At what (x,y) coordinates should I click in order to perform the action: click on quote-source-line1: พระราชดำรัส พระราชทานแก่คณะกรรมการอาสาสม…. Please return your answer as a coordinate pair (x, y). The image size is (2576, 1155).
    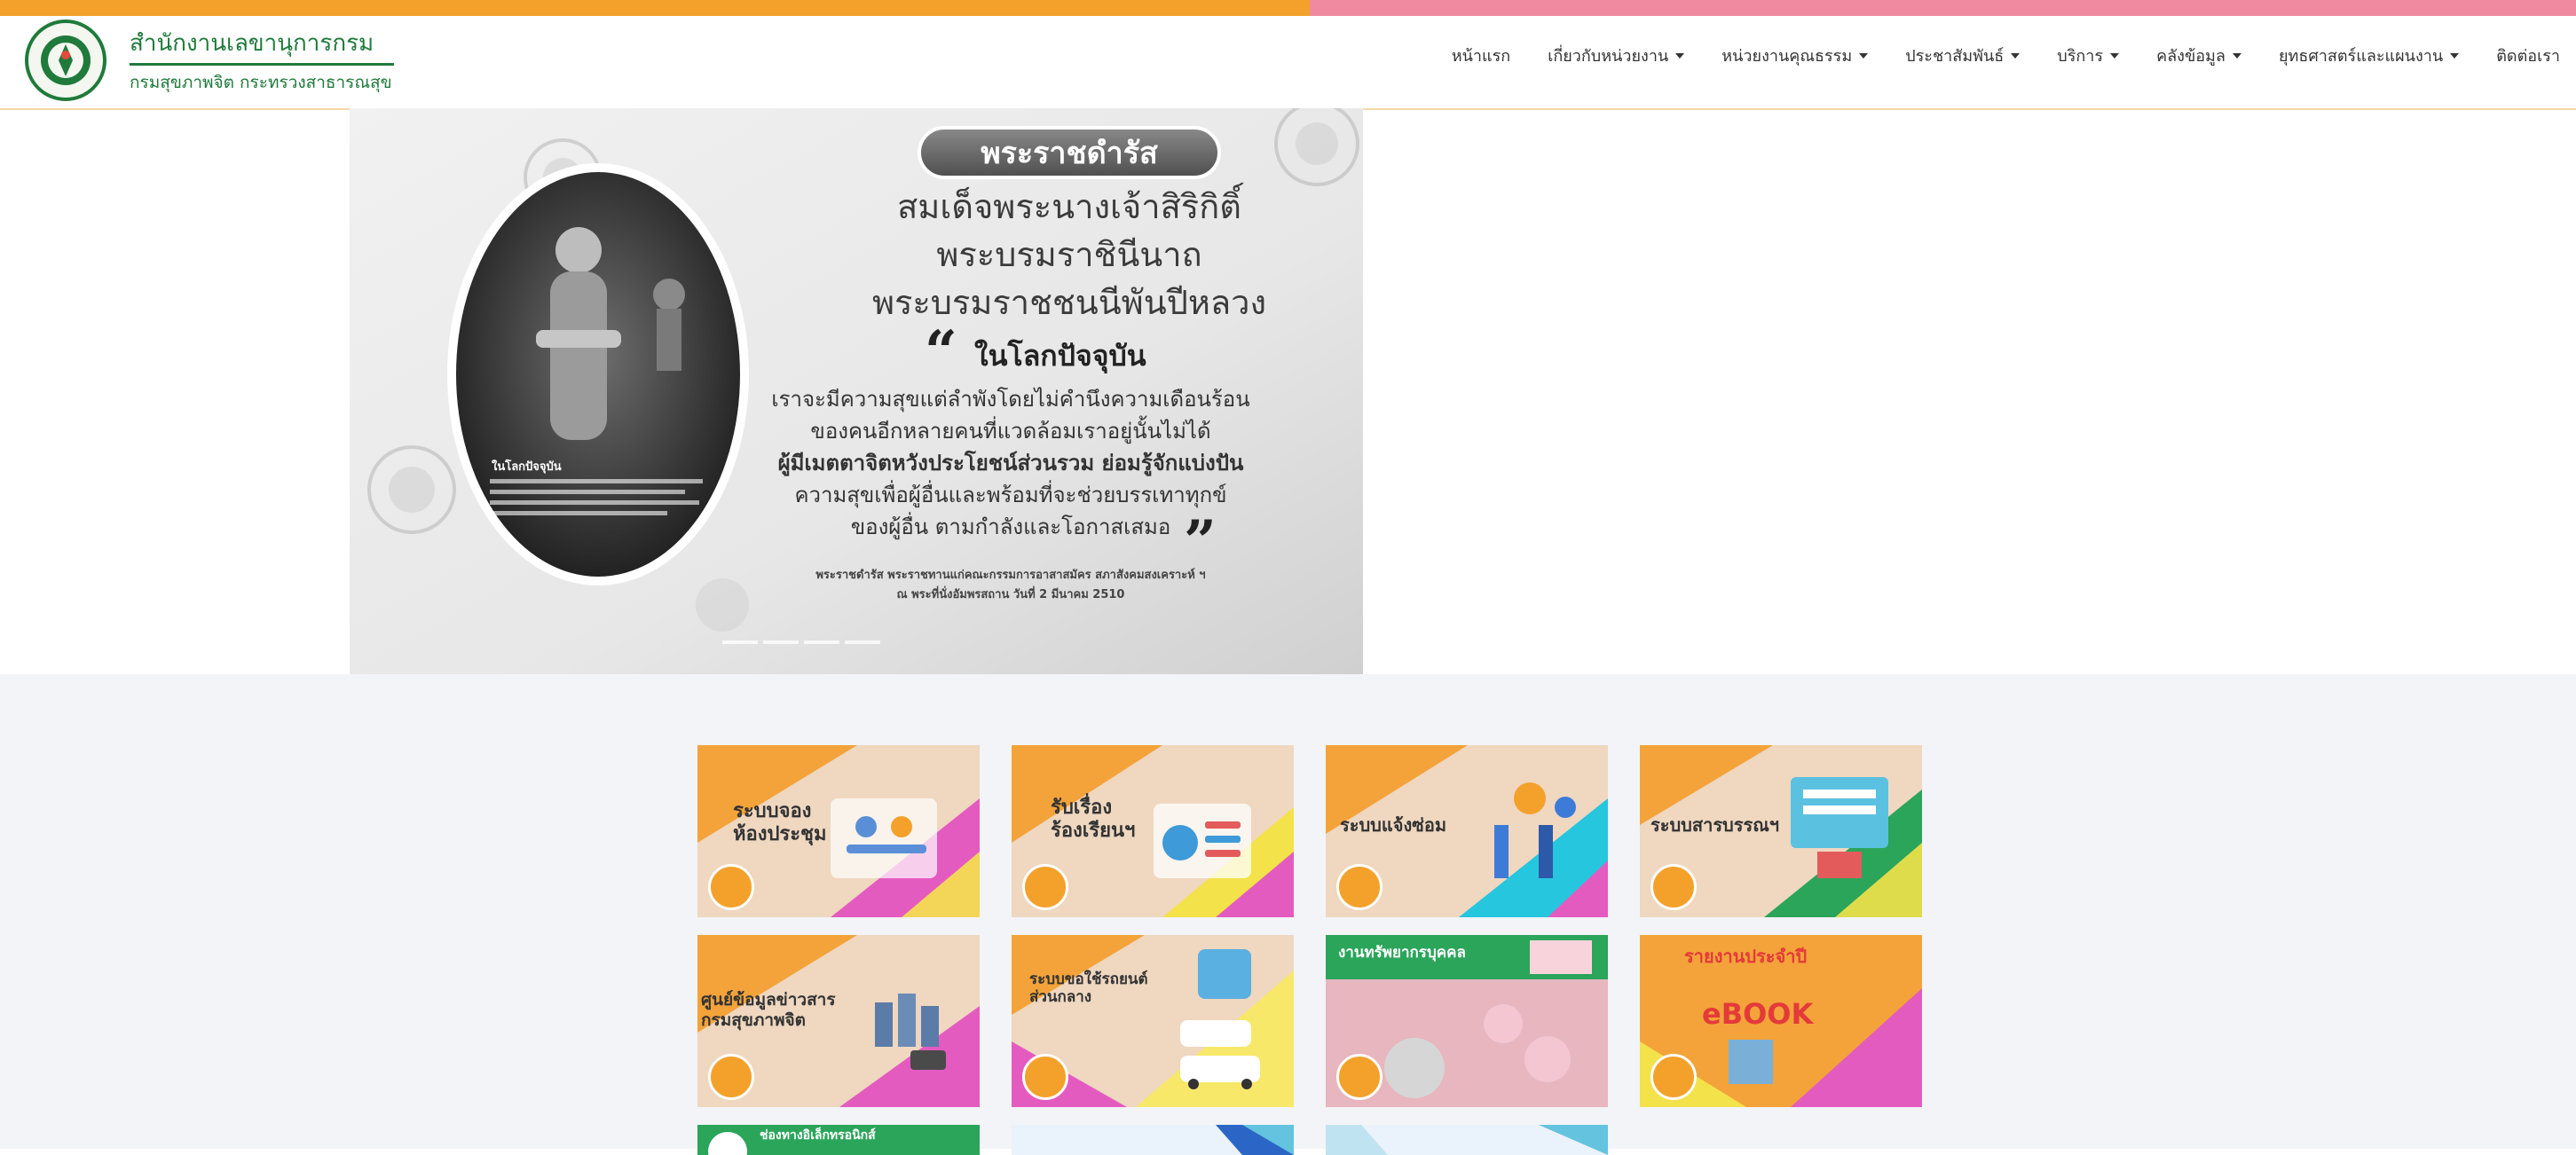
    Looking at the image, I should click on (1010, 575).